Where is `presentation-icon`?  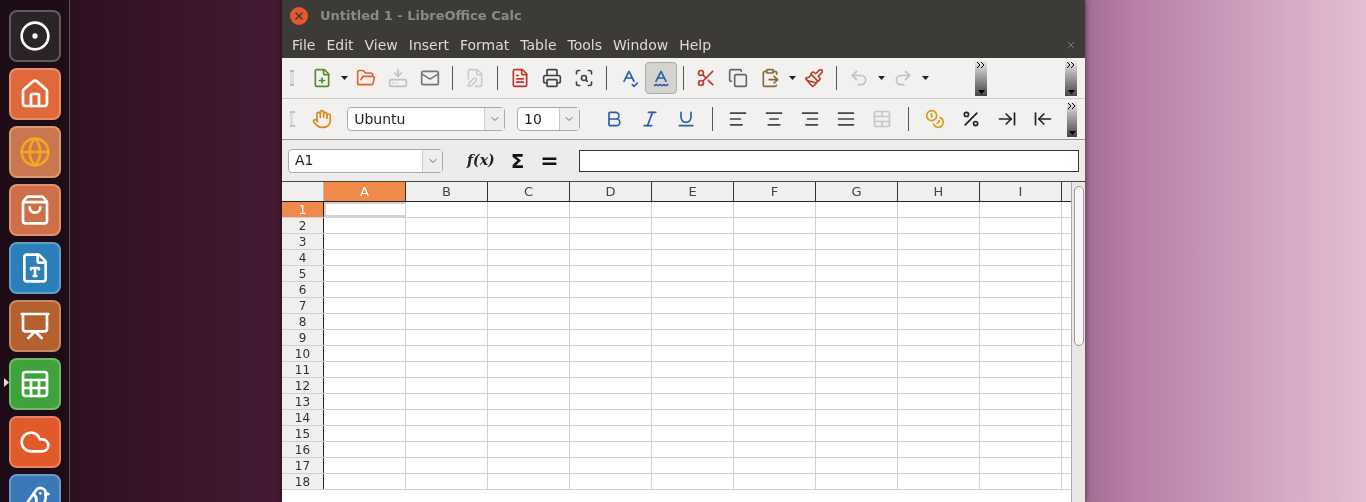 presentation-icon is located at coordinates (34, 326).